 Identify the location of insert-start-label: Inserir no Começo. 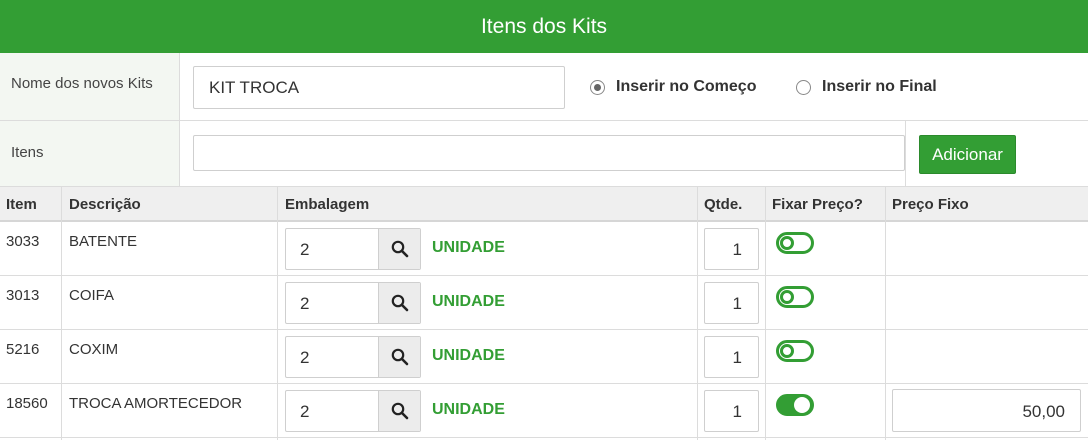
(686, 86).